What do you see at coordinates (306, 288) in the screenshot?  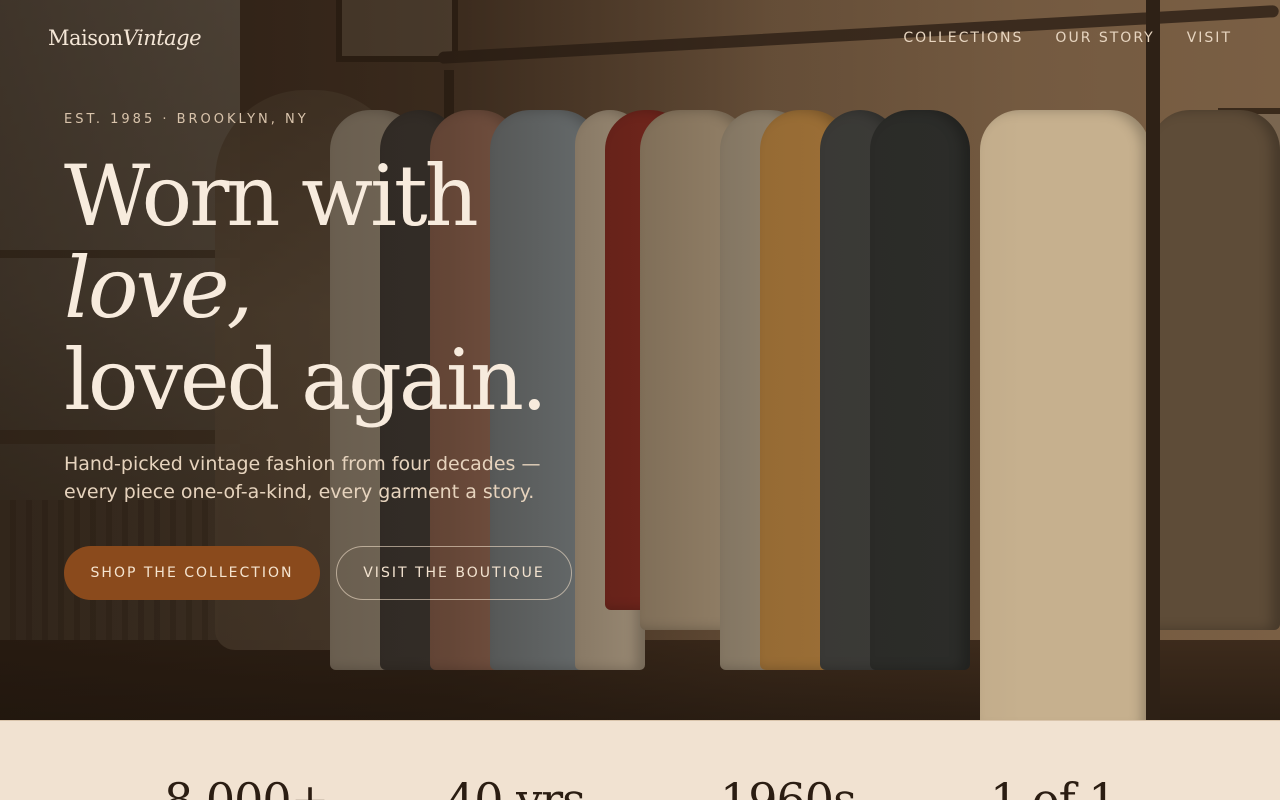 I see `hero-headline: Worn with love, loved again.` at bounding box center [306, 288].